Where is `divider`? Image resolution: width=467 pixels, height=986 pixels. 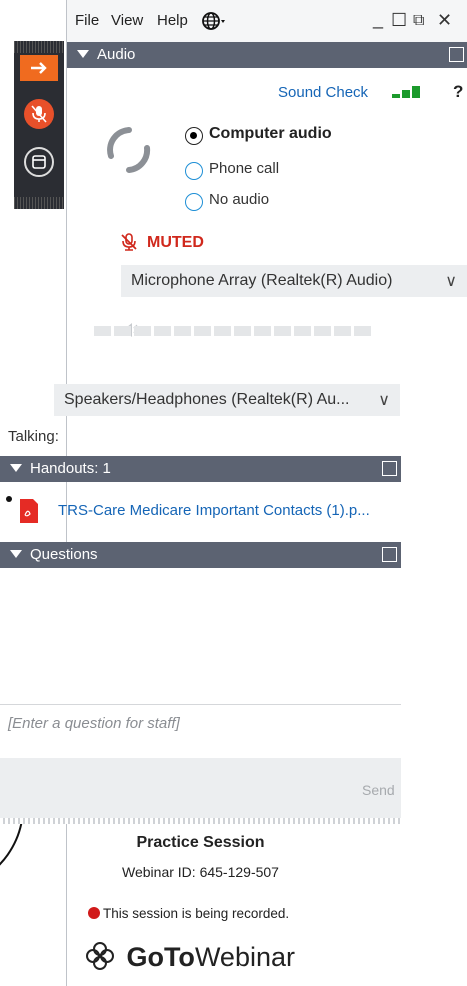
divider is located at coordinates (200, 821).